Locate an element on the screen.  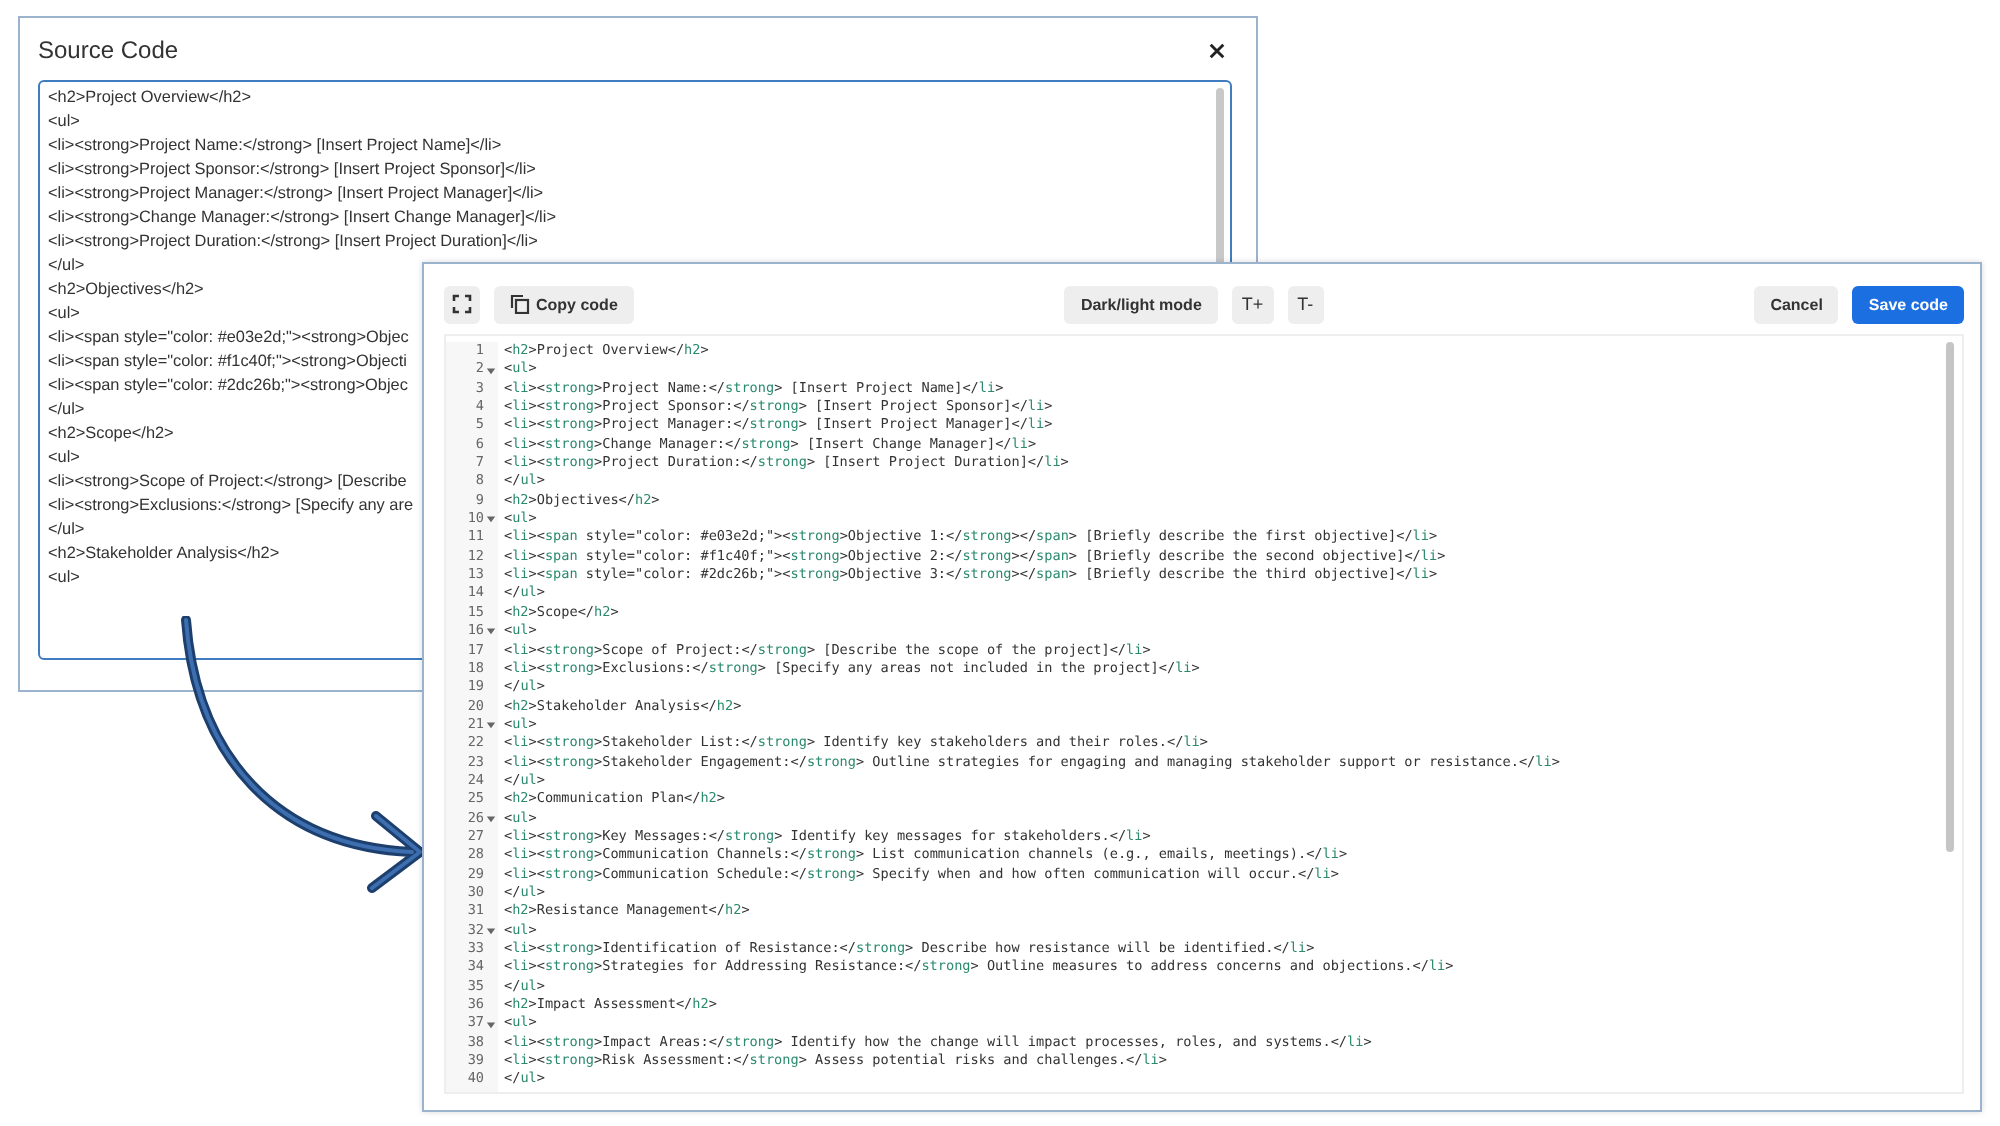
code-line: <h2>Stakeholder Analysis</h2> is located at coordinates (164, 554).